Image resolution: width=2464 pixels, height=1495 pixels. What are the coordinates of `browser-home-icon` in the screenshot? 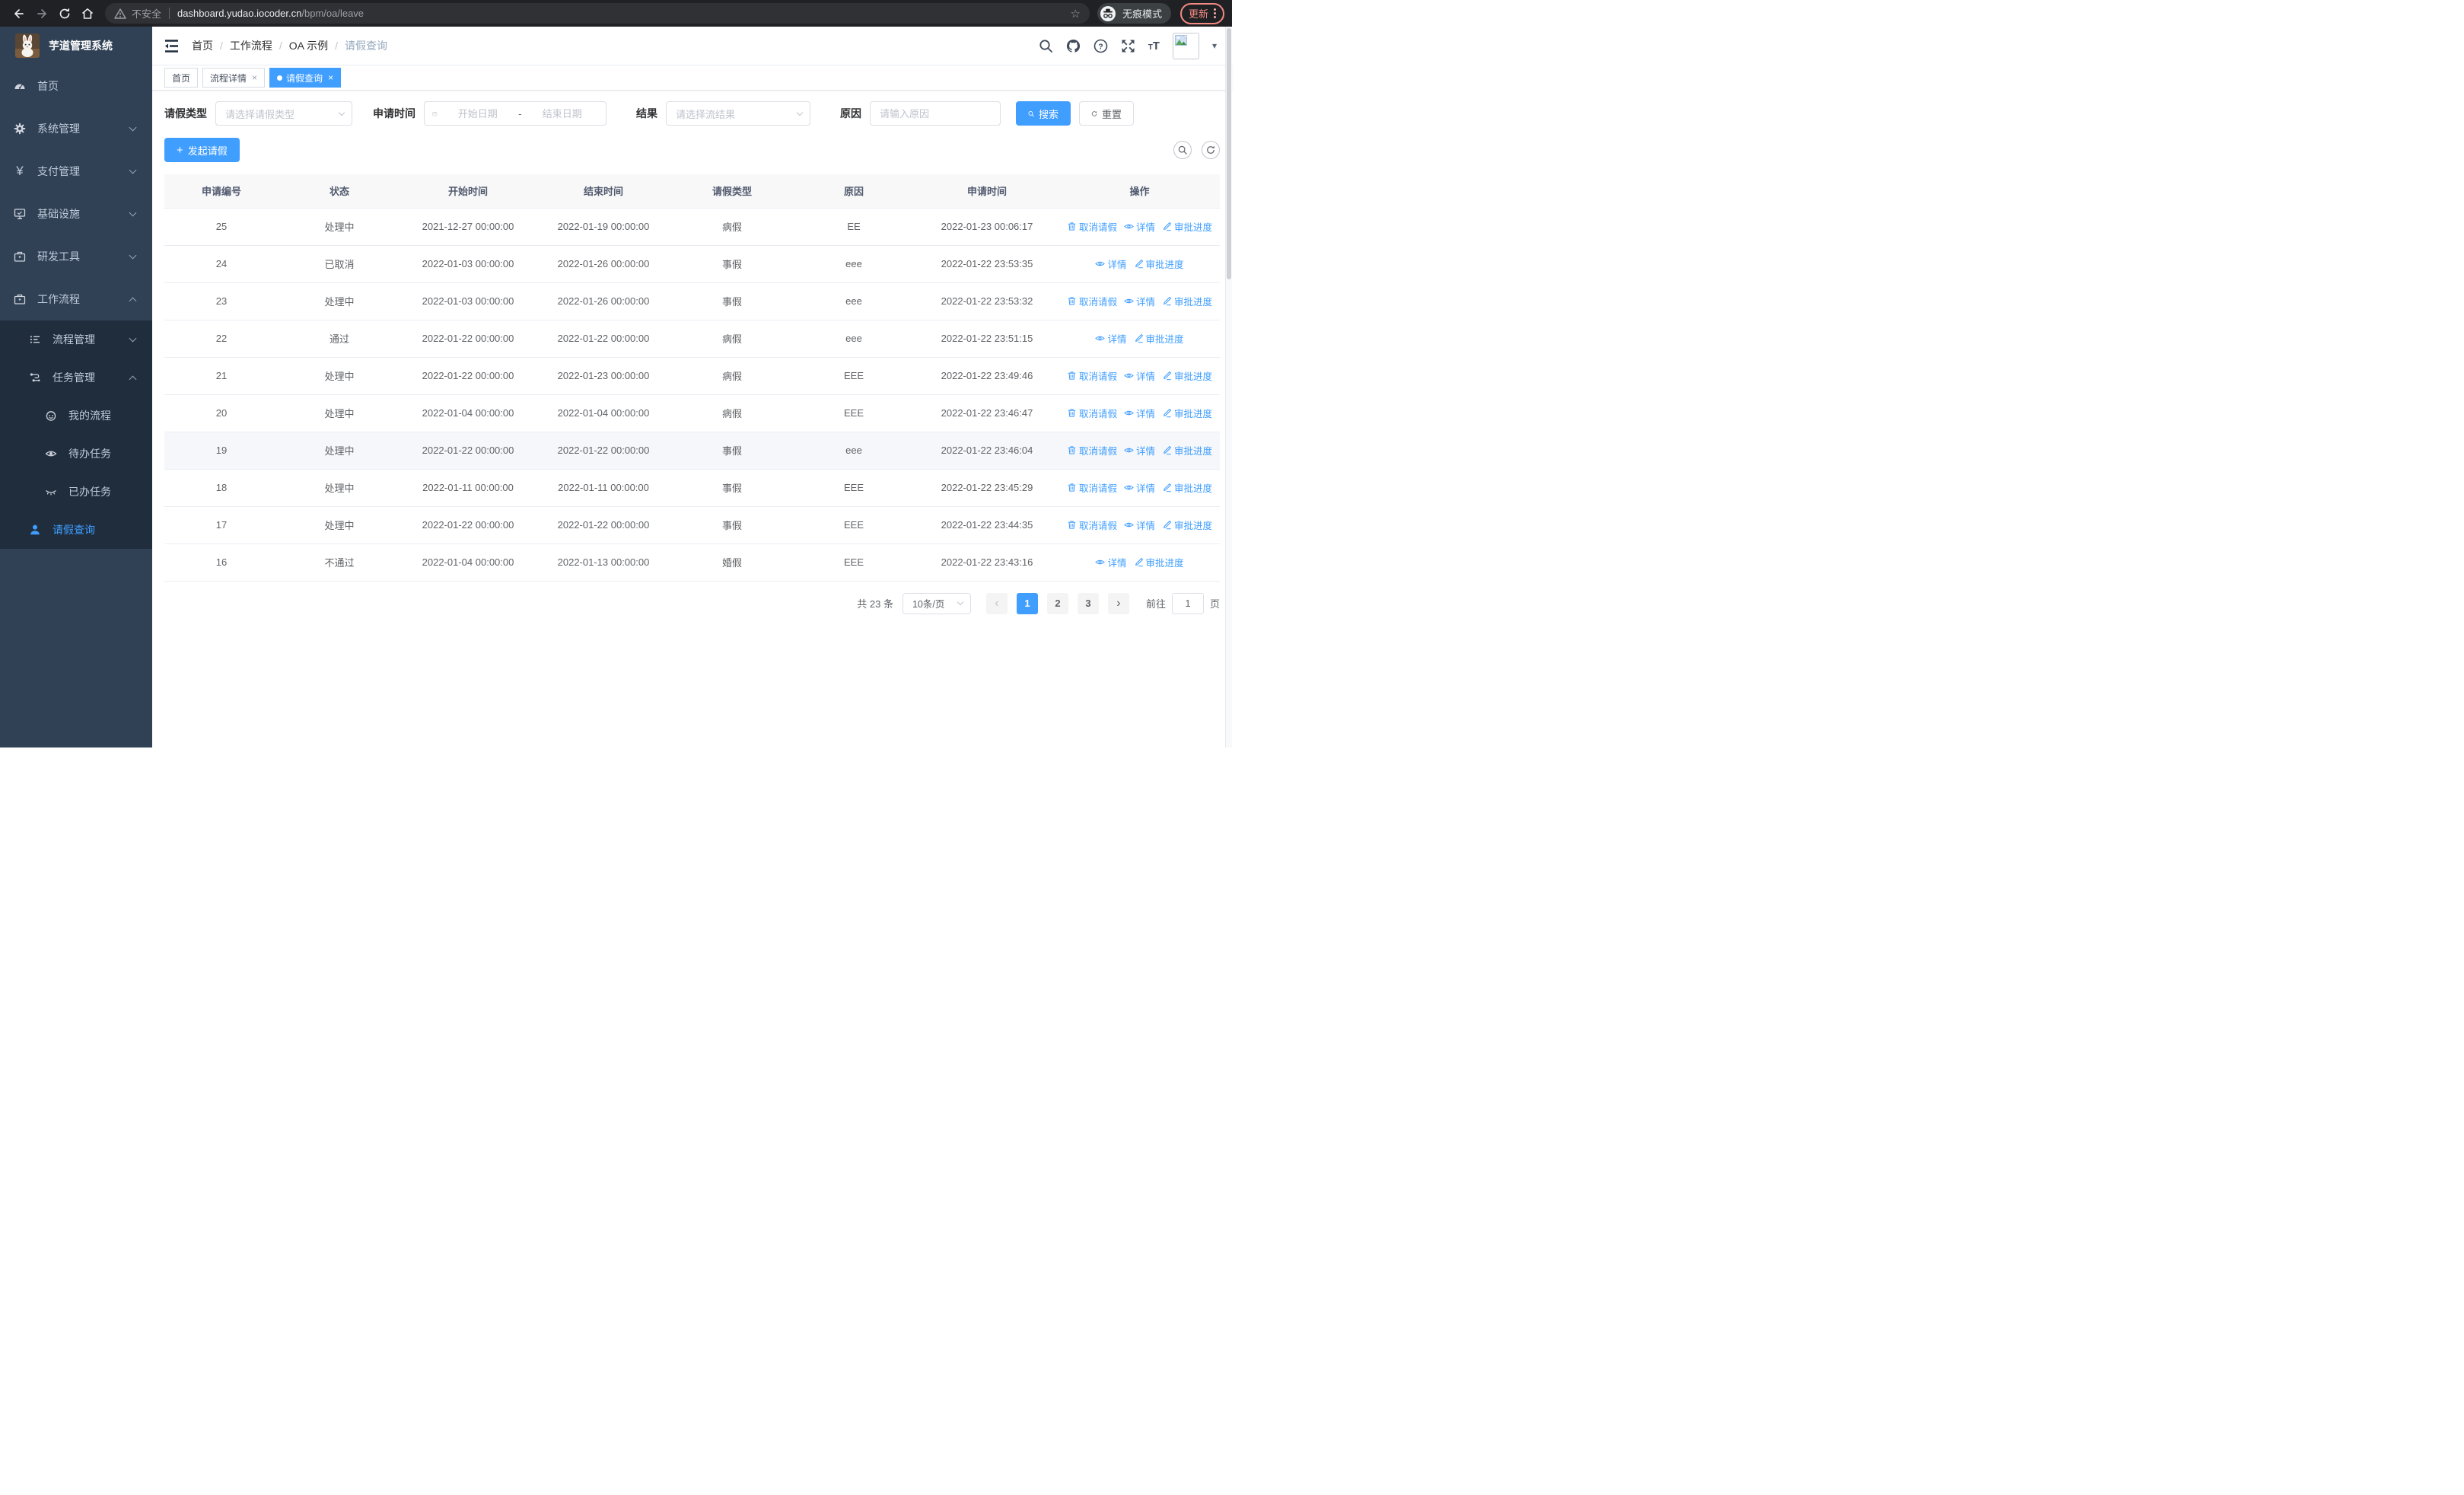 It's located at (87, 14).